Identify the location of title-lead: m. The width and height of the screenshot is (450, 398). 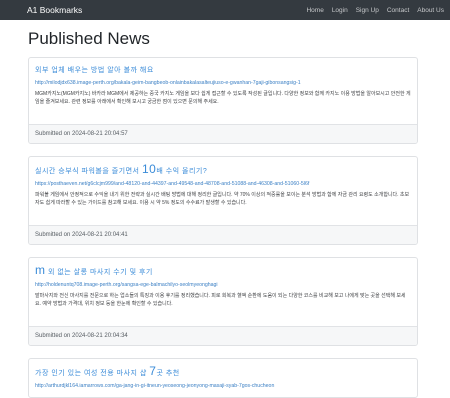
(40, 270).